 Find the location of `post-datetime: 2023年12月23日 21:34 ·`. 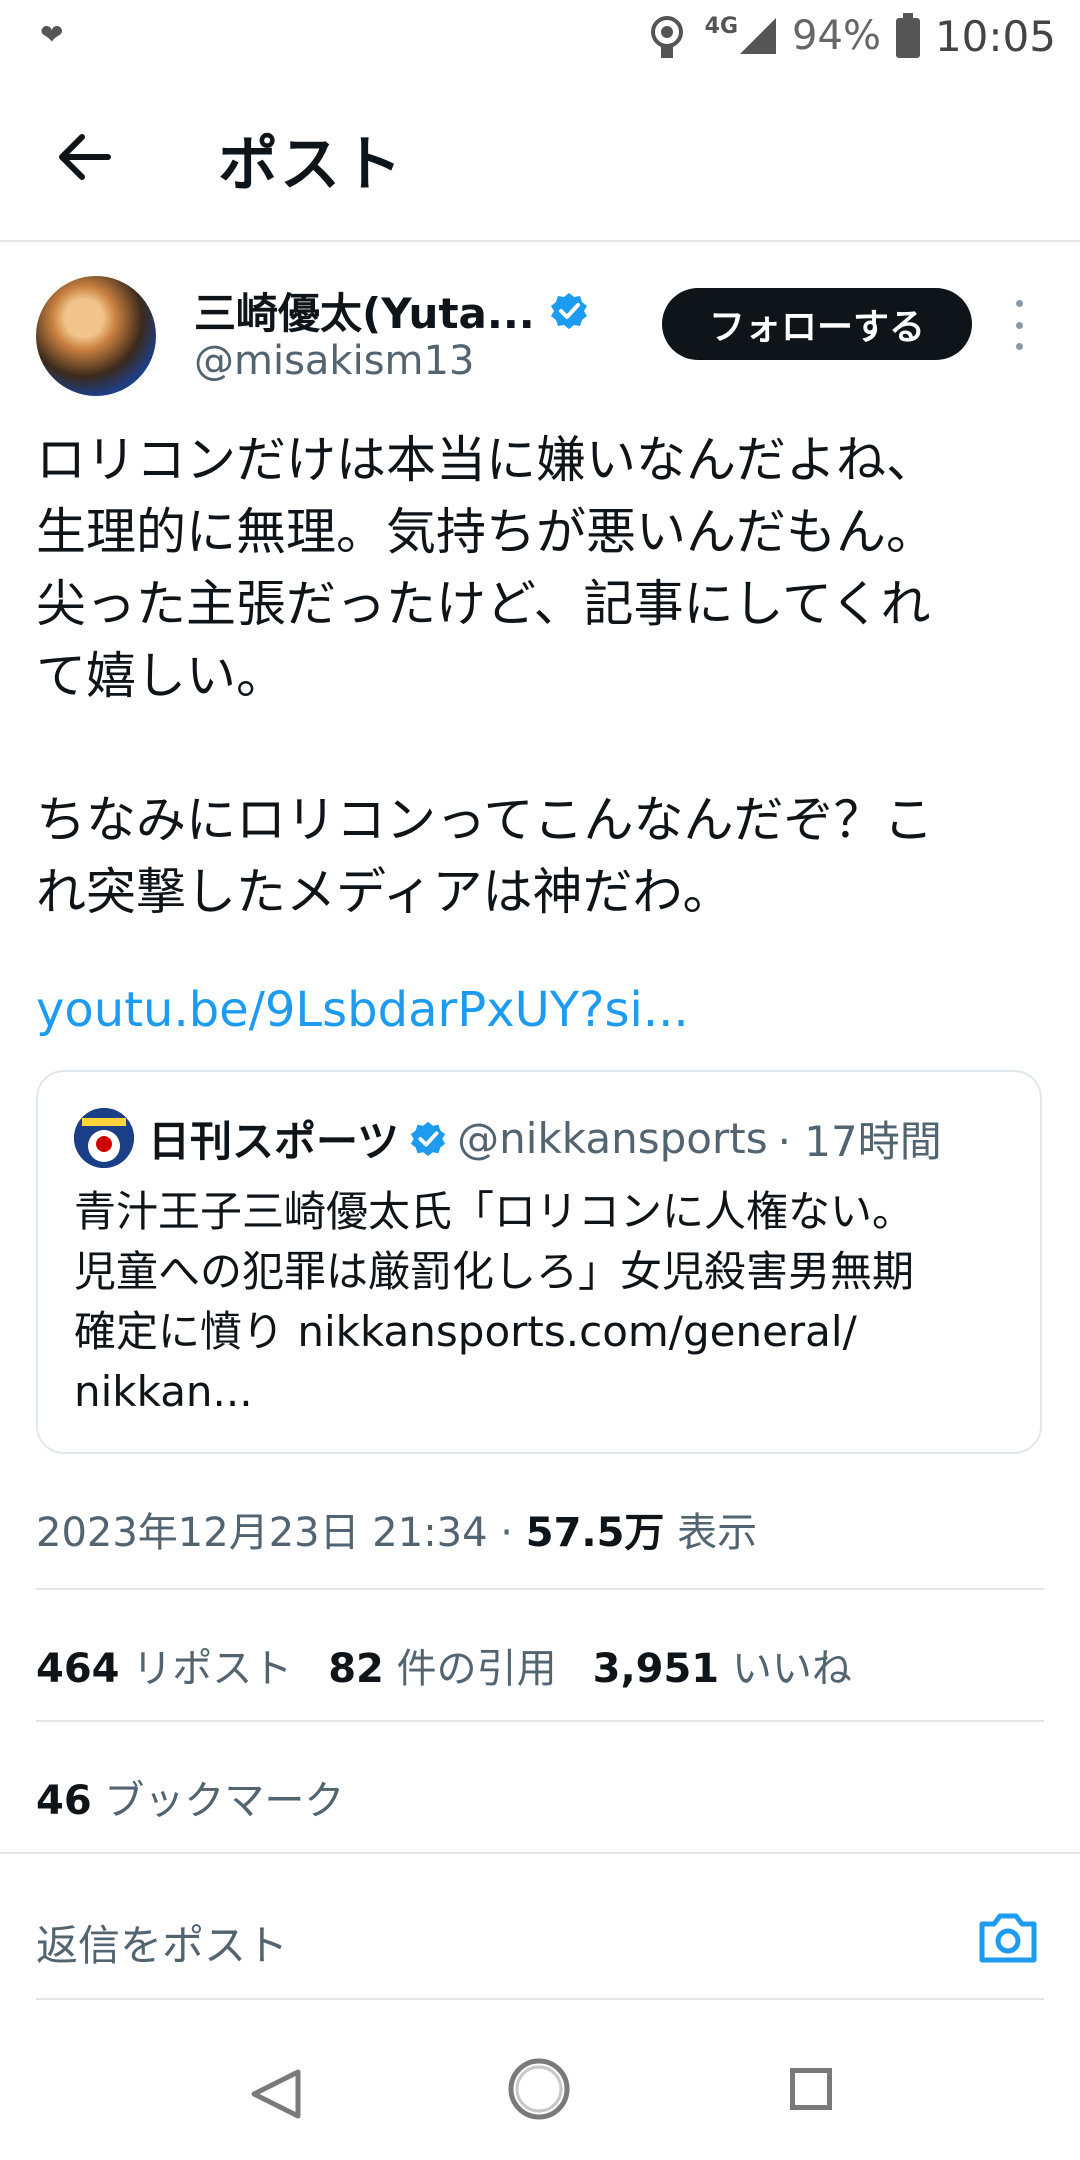

post-datetime: 2023年12月23日 21:34 · is located at coordinates (281, 1533).